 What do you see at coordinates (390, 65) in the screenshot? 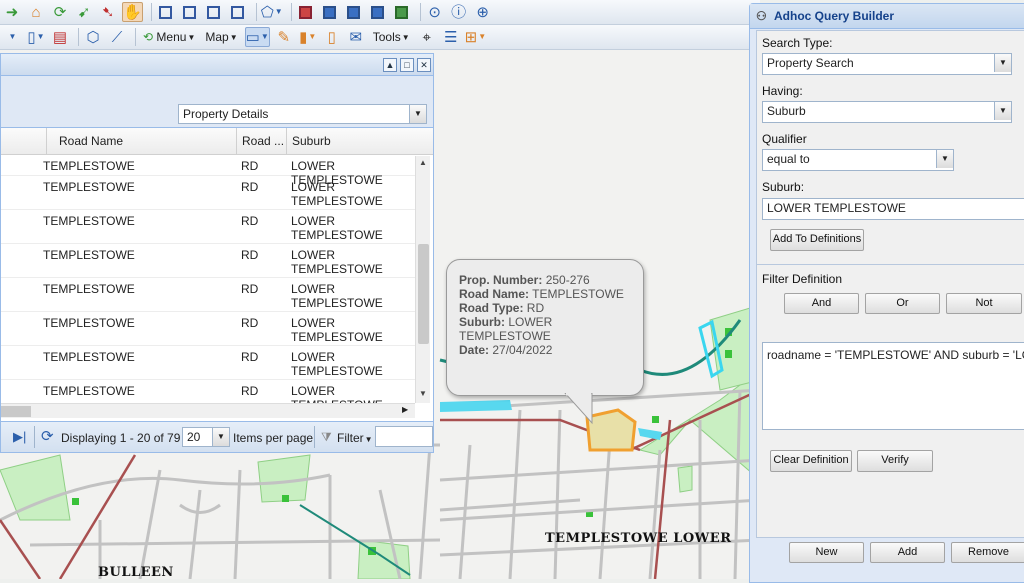
I see `collapse-icon: ▲` at bounding box center [390, 65].